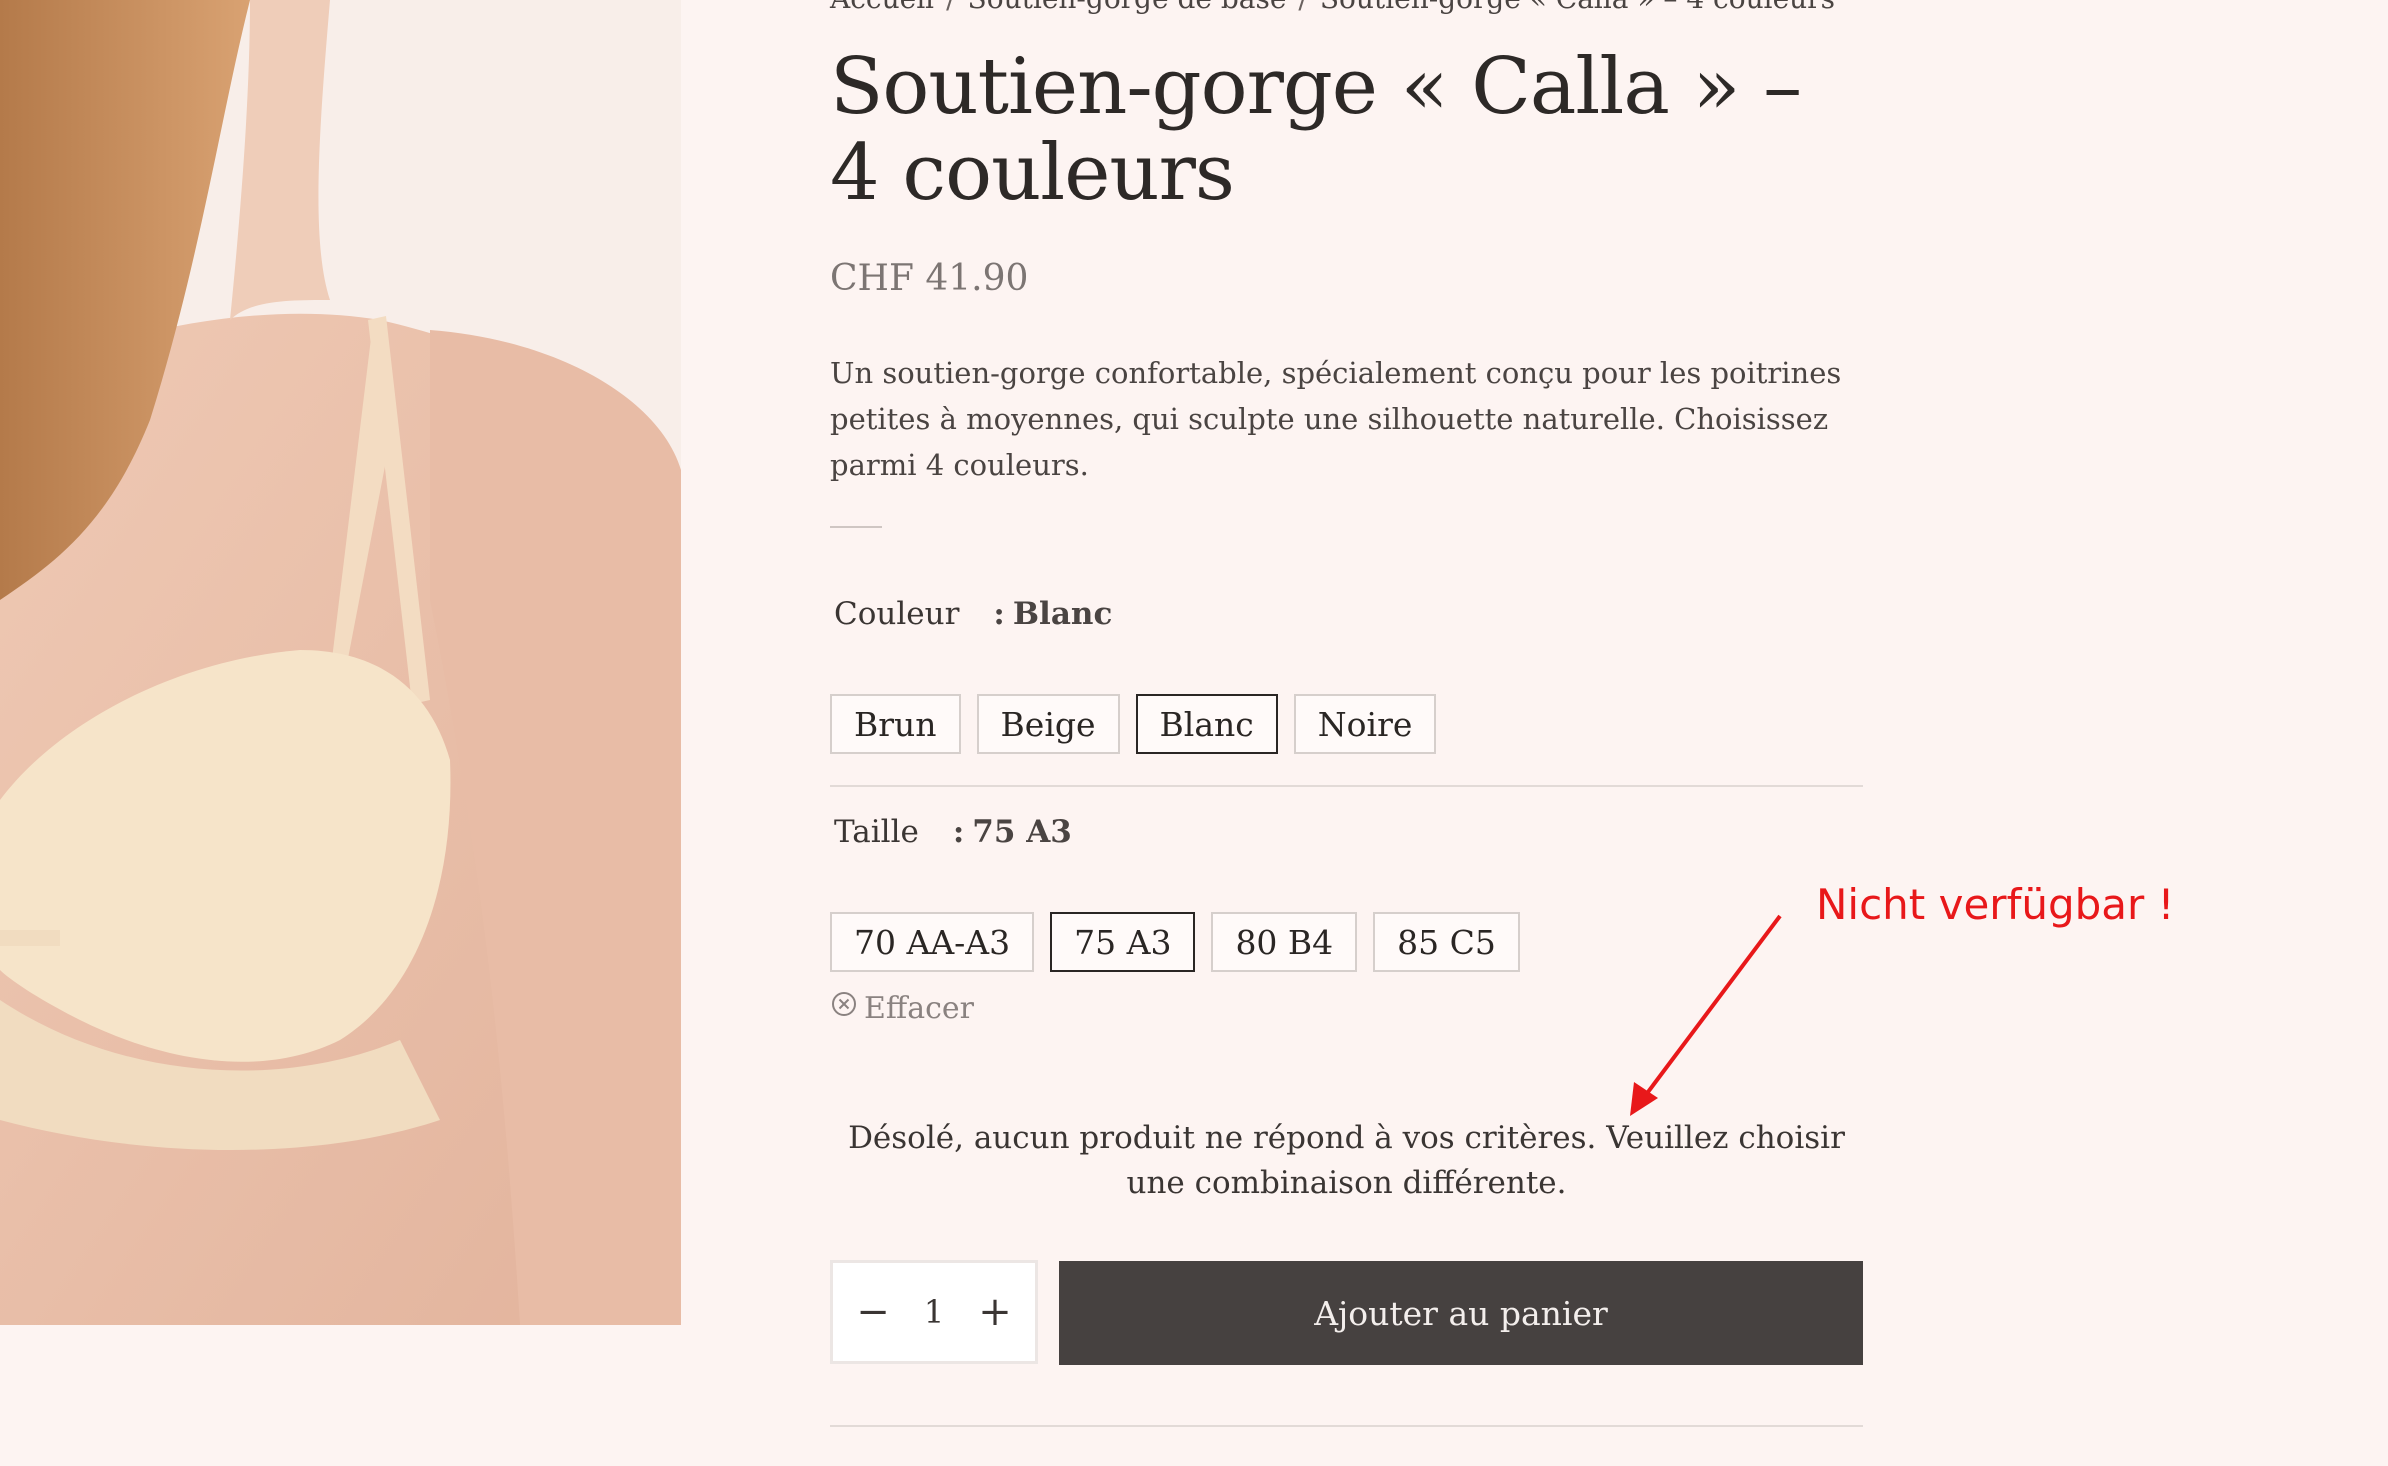  I want to click on product-title: Soutien-gorge « Calla » – 4 couleurs, so click(1316, 130).